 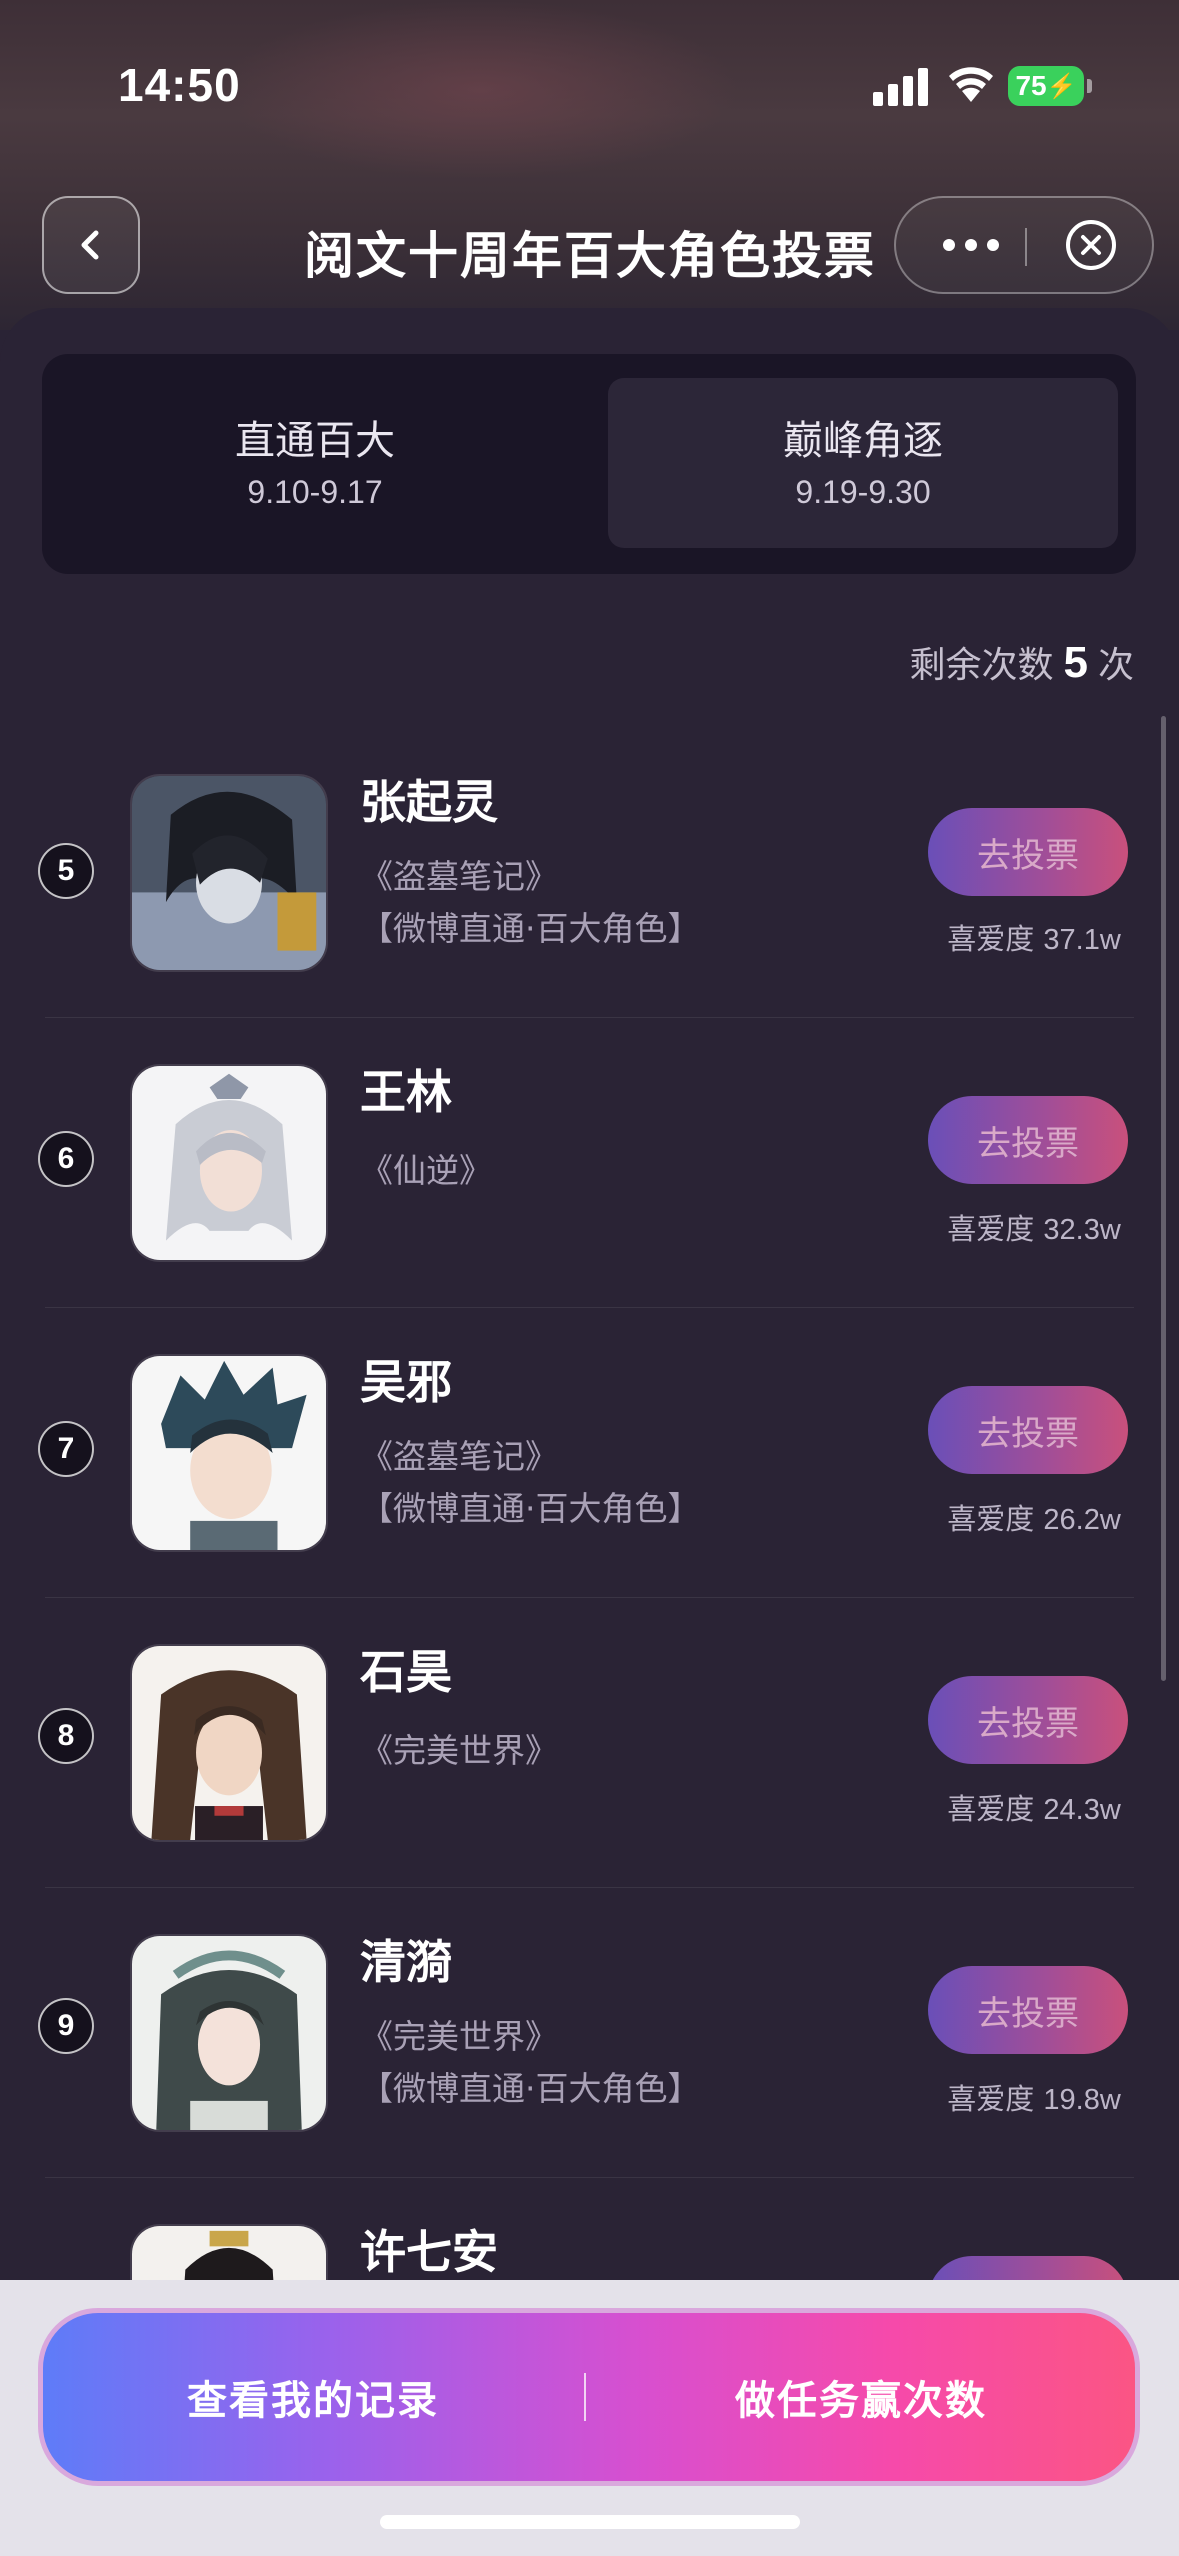 I want to click on battery-icon: 75 ⚡, so click(x=1050, y=86).